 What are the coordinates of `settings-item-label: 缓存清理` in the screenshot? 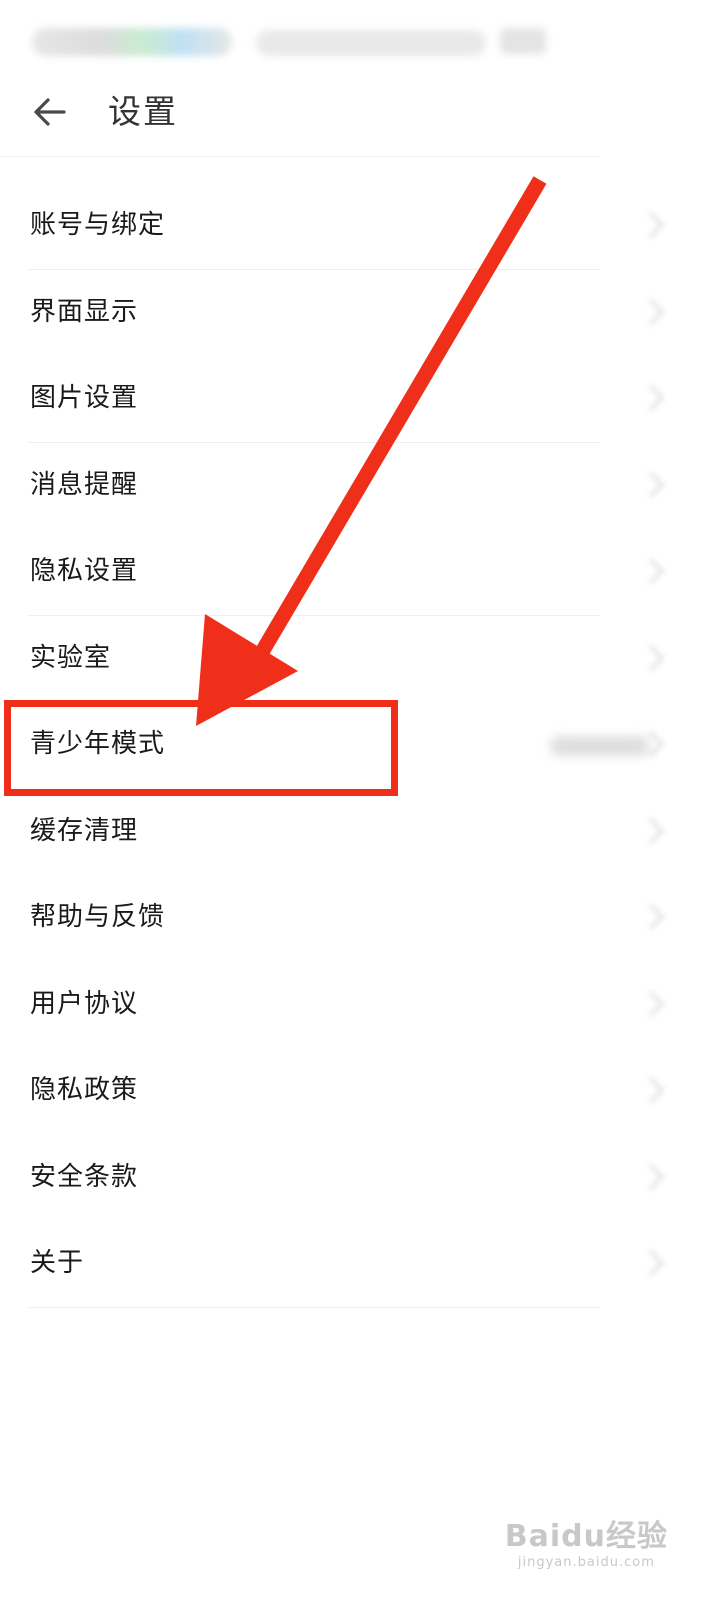 It's located at (84, 830).